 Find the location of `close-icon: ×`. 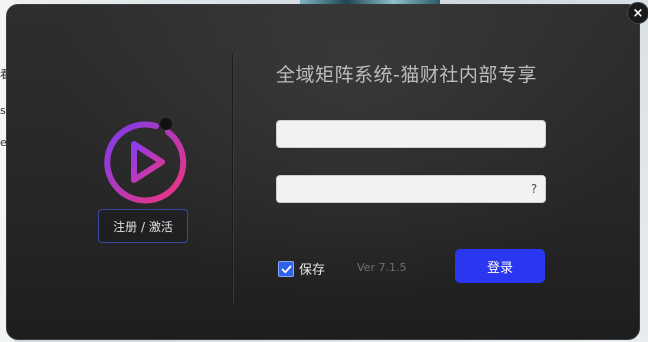

close-icon: × is located at coordinates (638, 13).